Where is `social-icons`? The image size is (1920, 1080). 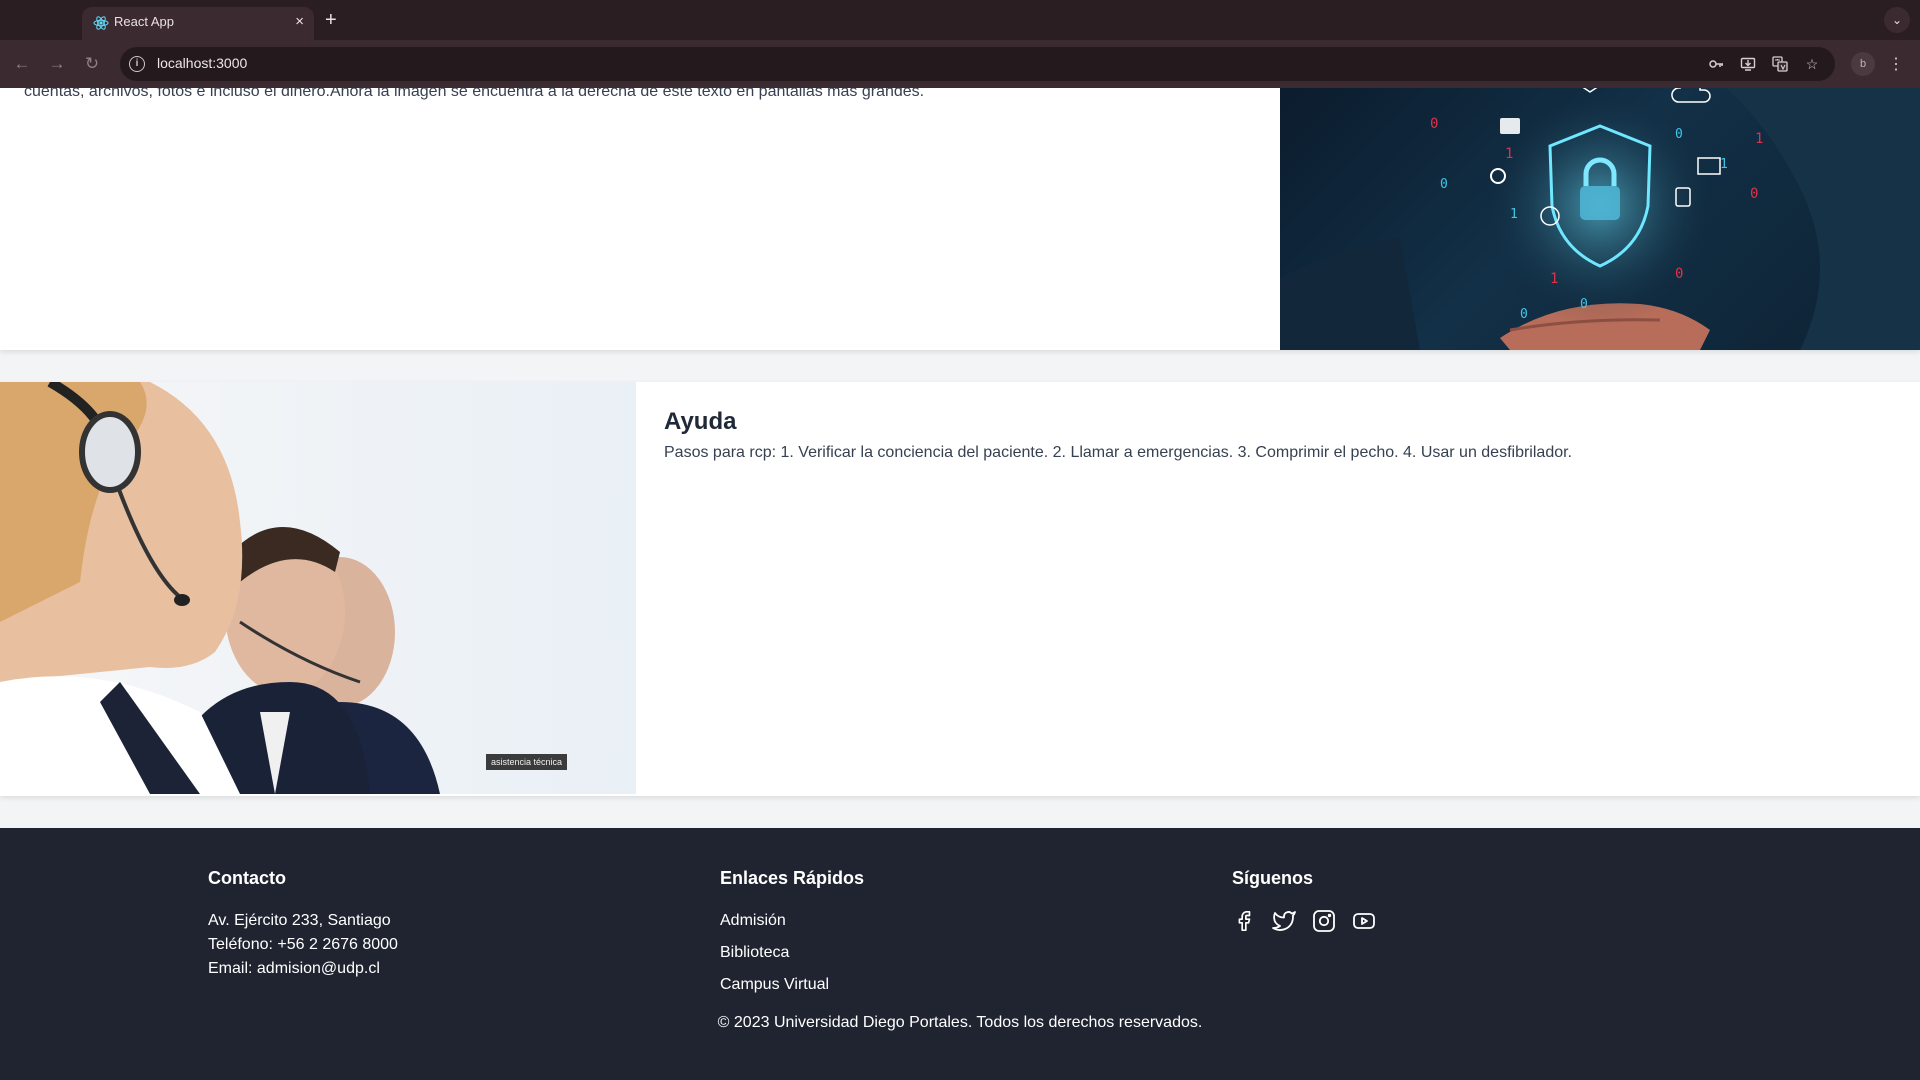
social-icons is located at coordinates (1304, 921).